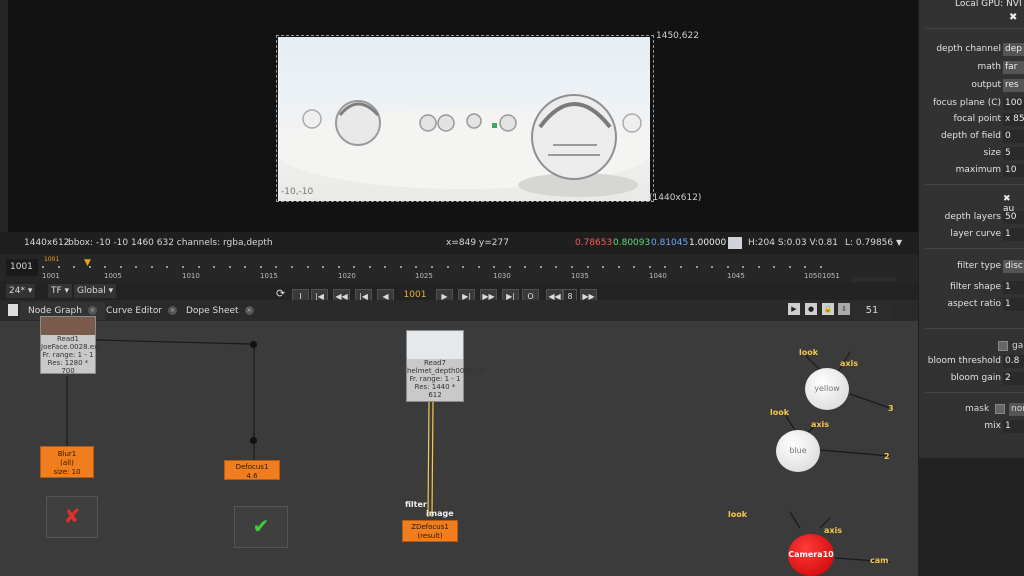 The height and width of the screenshot is (576, 1024). Describe the element at coordinates (51, 276) in the screenshot. I see `timeline-tick: 1001` at that location.